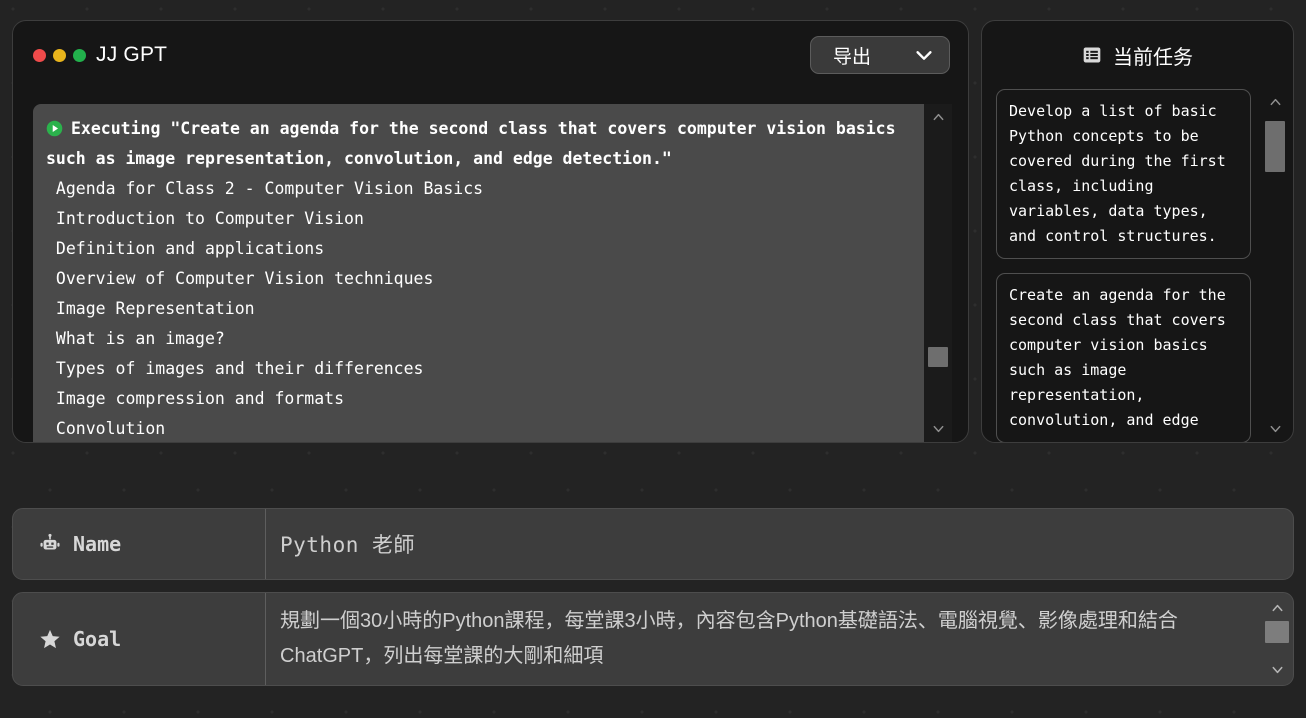 The image size is (1306, 718). Describe the element at coordinates (150, 308) in the screenshot. I see `console-line: Image Representation` at that location.